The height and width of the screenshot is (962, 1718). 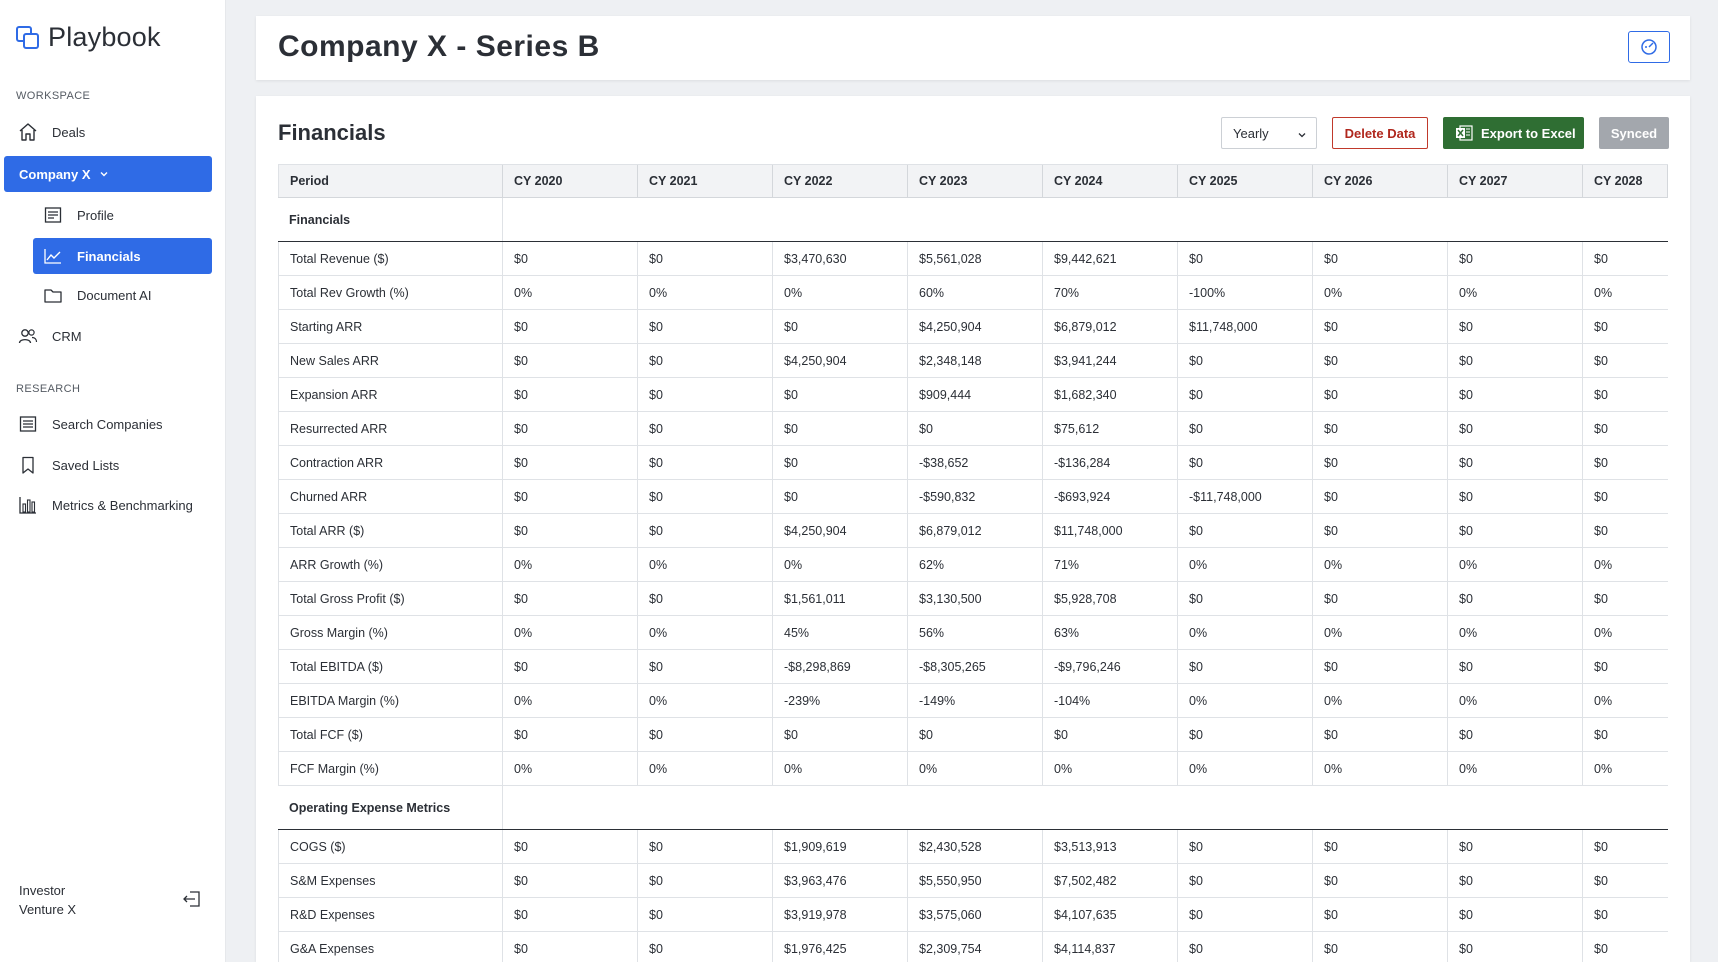 What do you see at coordinates (1110, 394) in the screenshot?
I see `table-cell: $1,682,340` at bounding box center [1110, 394].